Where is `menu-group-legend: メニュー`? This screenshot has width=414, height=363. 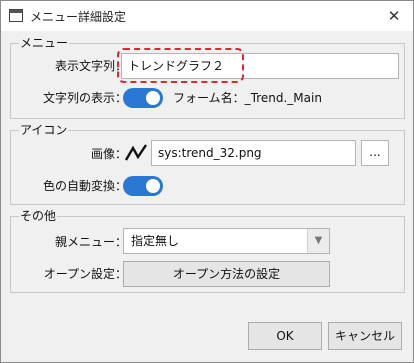 menu-group-legend: メニュー is located at coordinates (44, 43).